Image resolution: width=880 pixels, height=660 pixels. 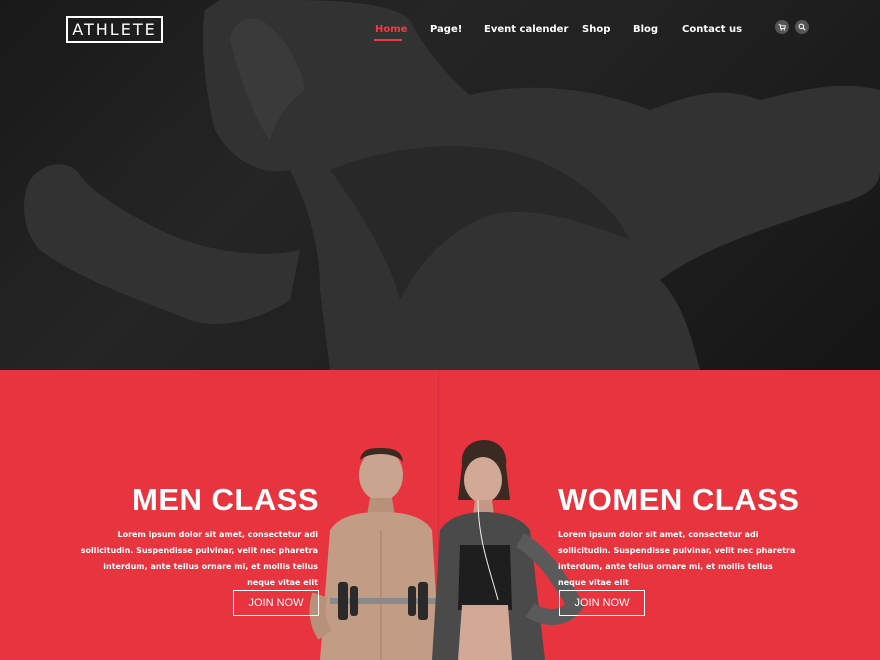 I want to click on nav-contact-us: Contact us, so click(x=712, y=29).